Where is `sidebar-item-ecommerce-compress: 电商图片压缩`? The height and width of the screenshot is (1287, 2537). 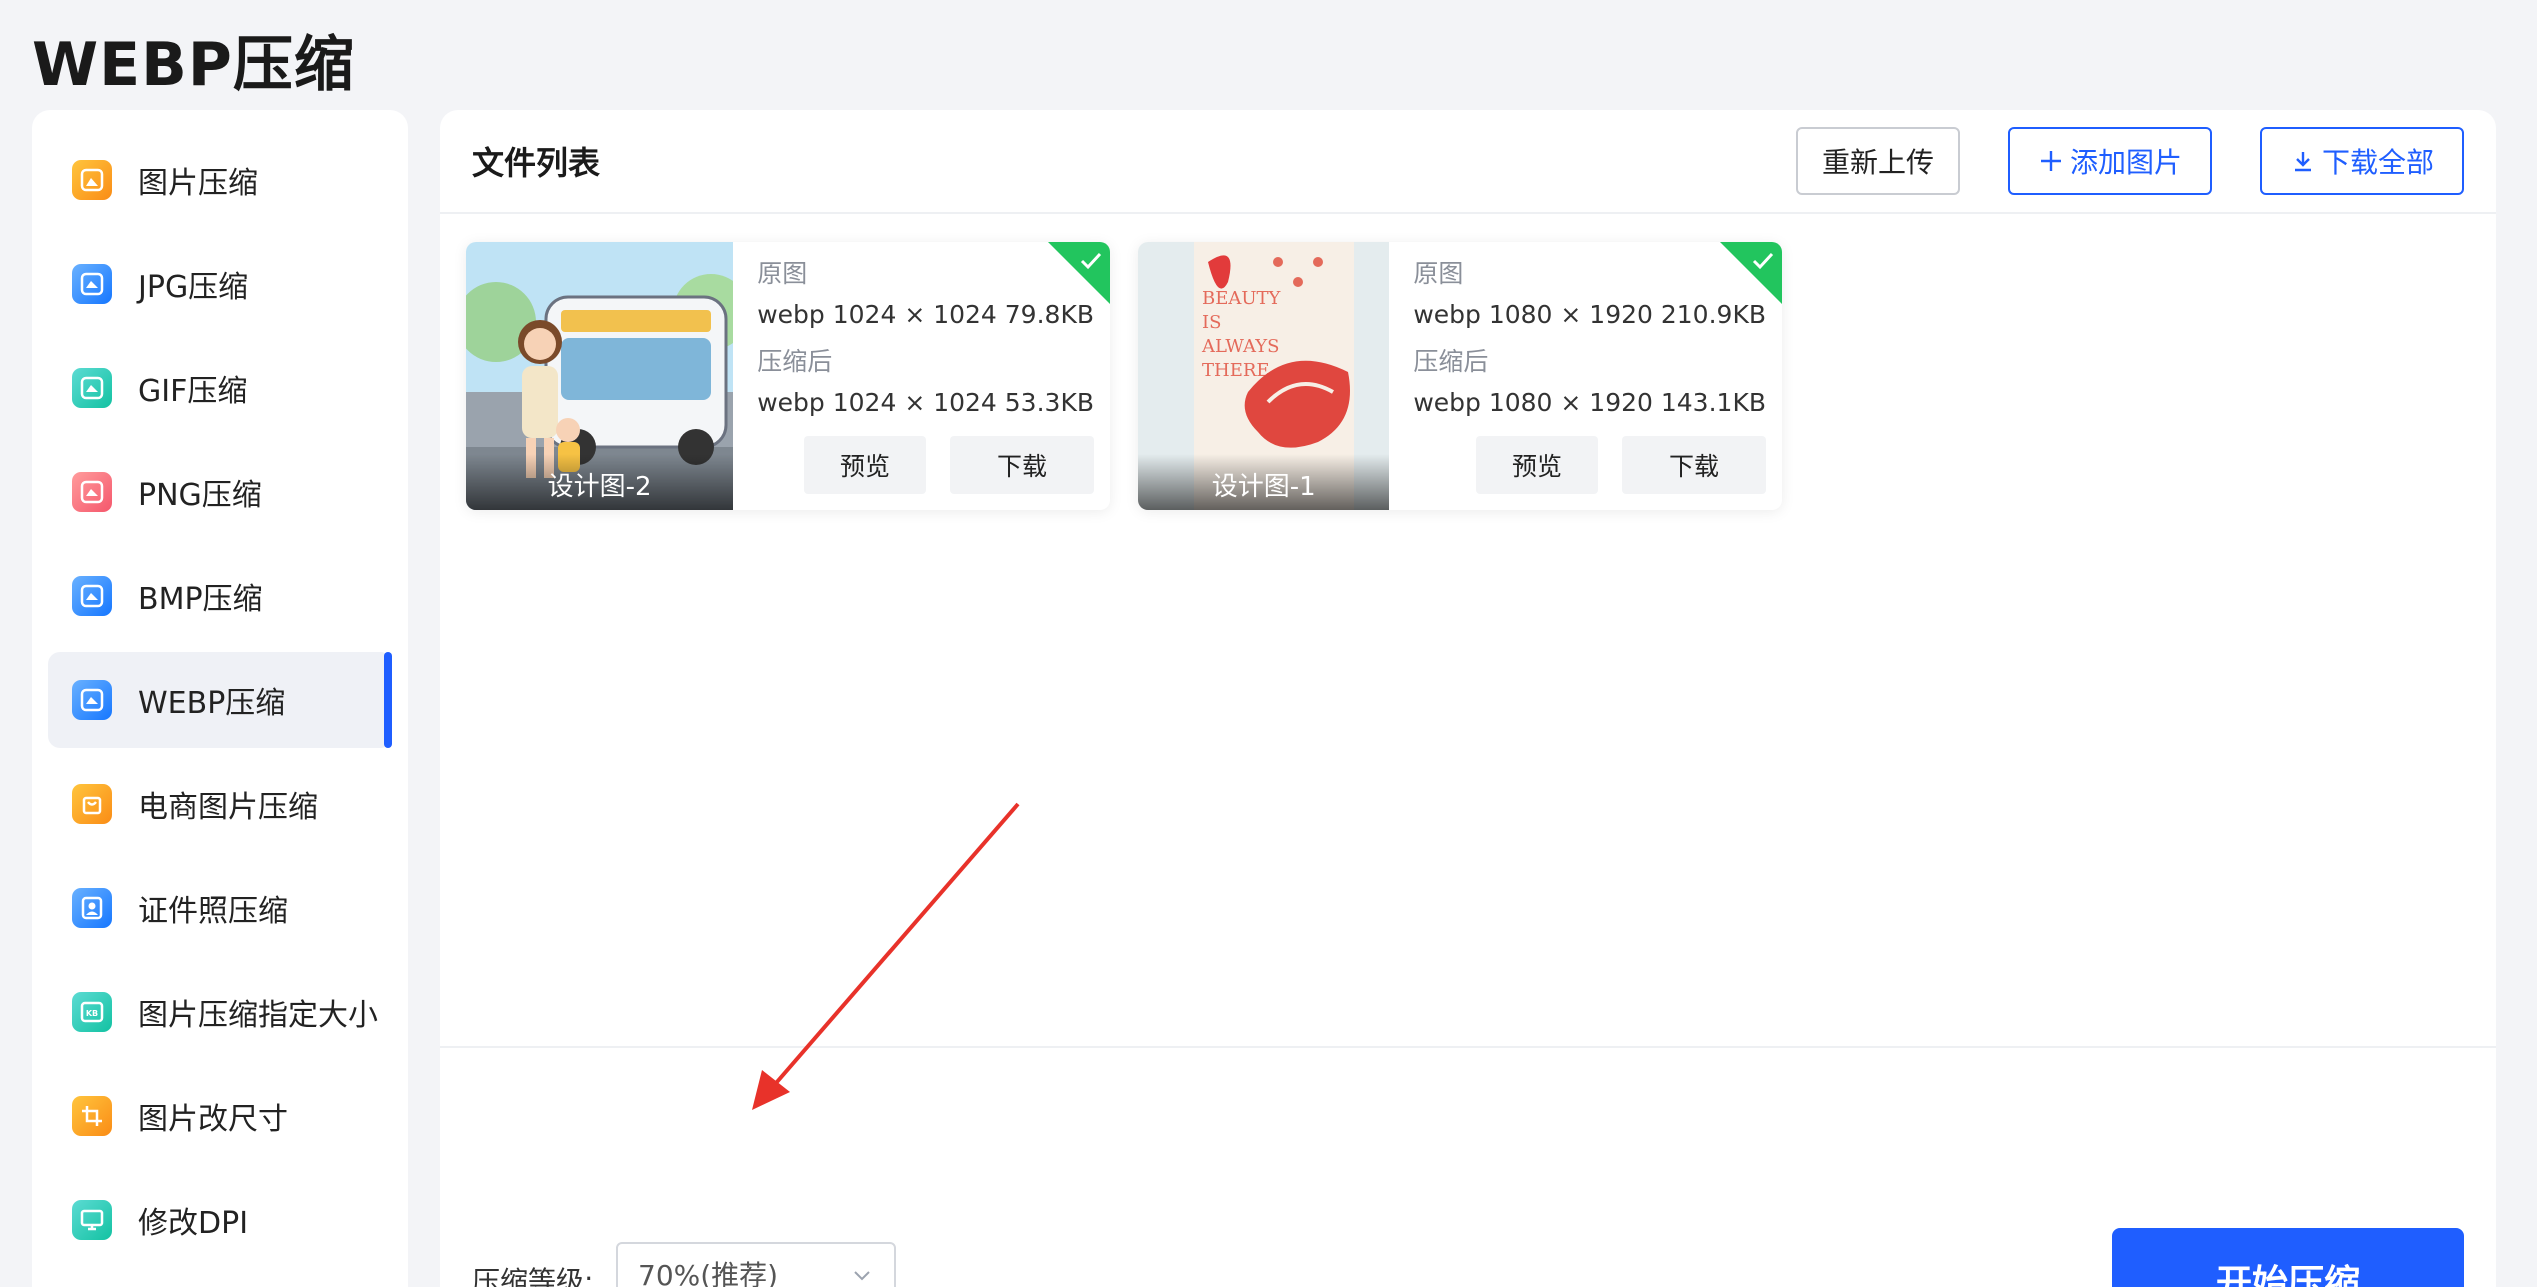 sidebar-item-ecommerce-compress: 电商图片压缩 is located at coordinates (220, 804).